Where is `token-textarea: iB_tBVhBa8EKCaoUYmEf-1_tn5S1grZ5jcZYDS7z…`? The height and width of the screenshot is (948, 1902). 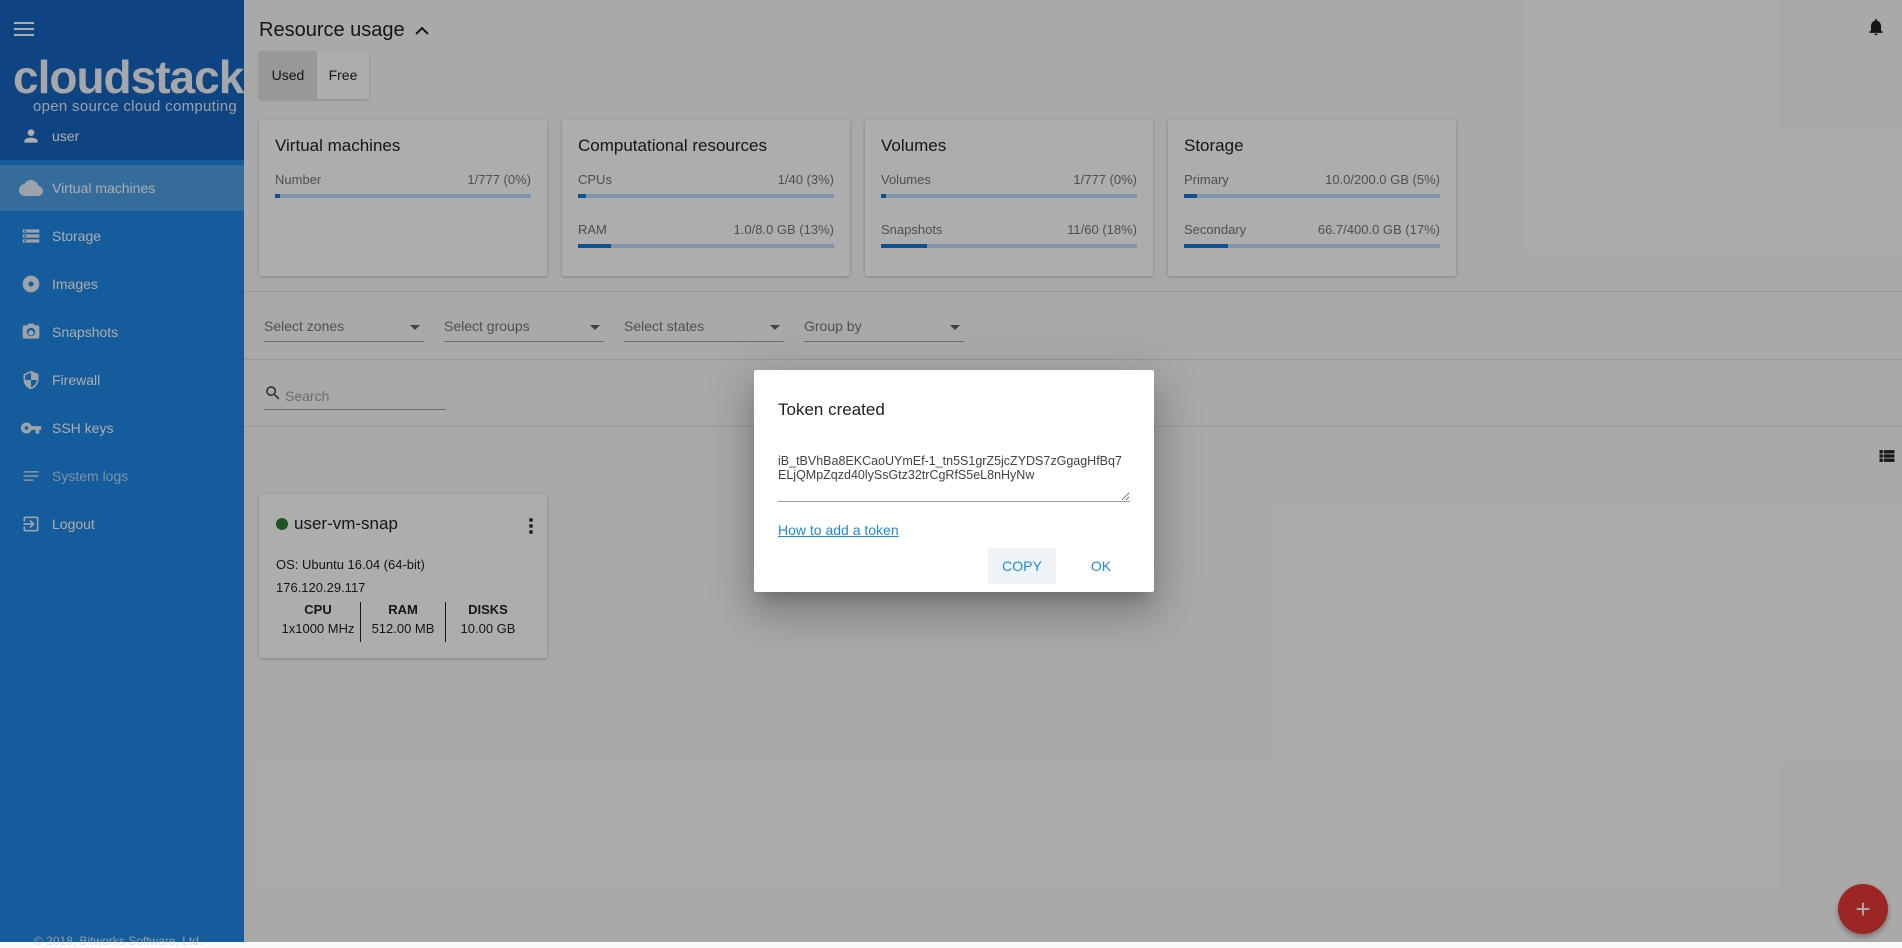
token-textarea: iB_tBVhBa8EKCaoUYmEf-1_tn5S1grZ5jcZYDS7z… is located at coordinates (954, 478).